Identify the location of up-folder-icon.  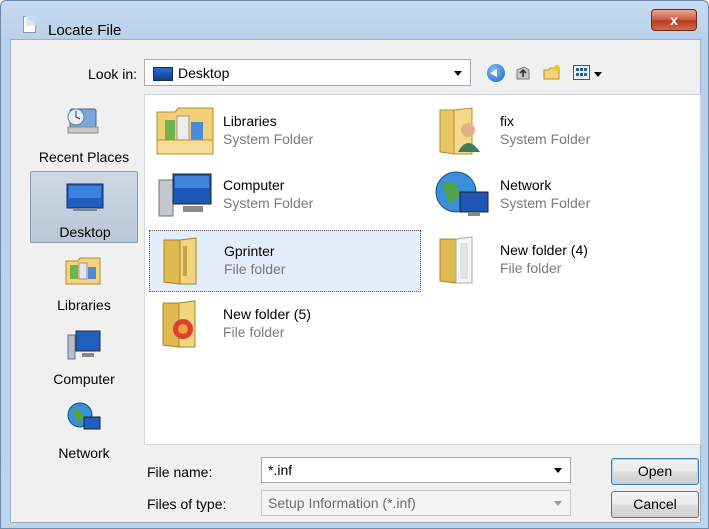
(523, 73).